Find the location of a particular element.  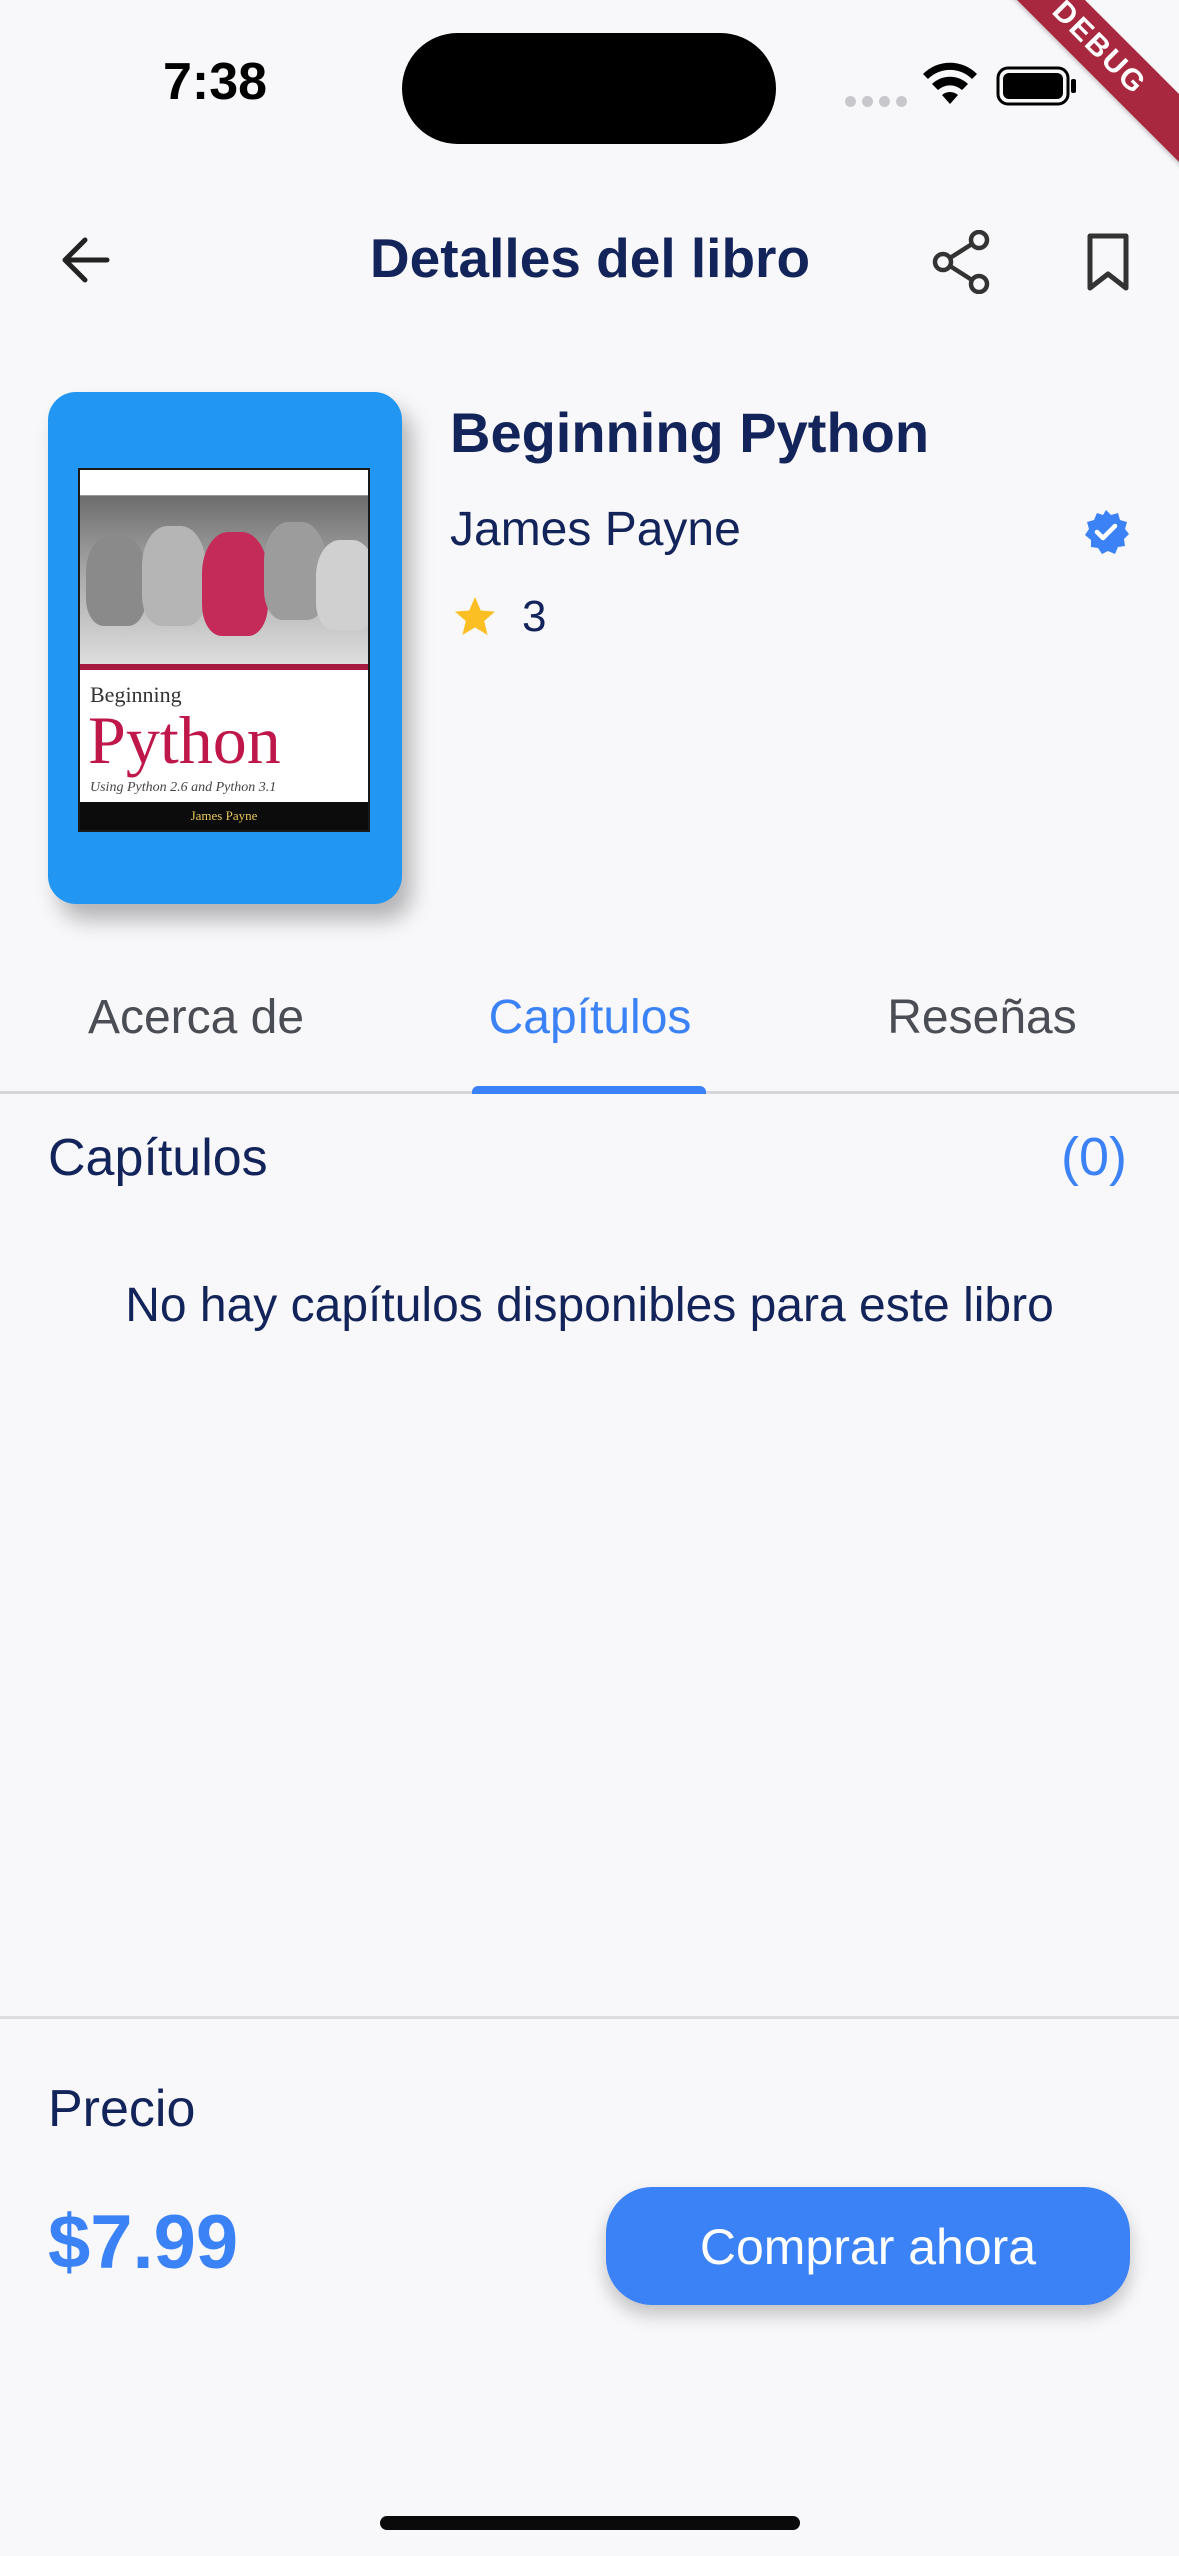

share-icon is located at coordinates (961, 262).